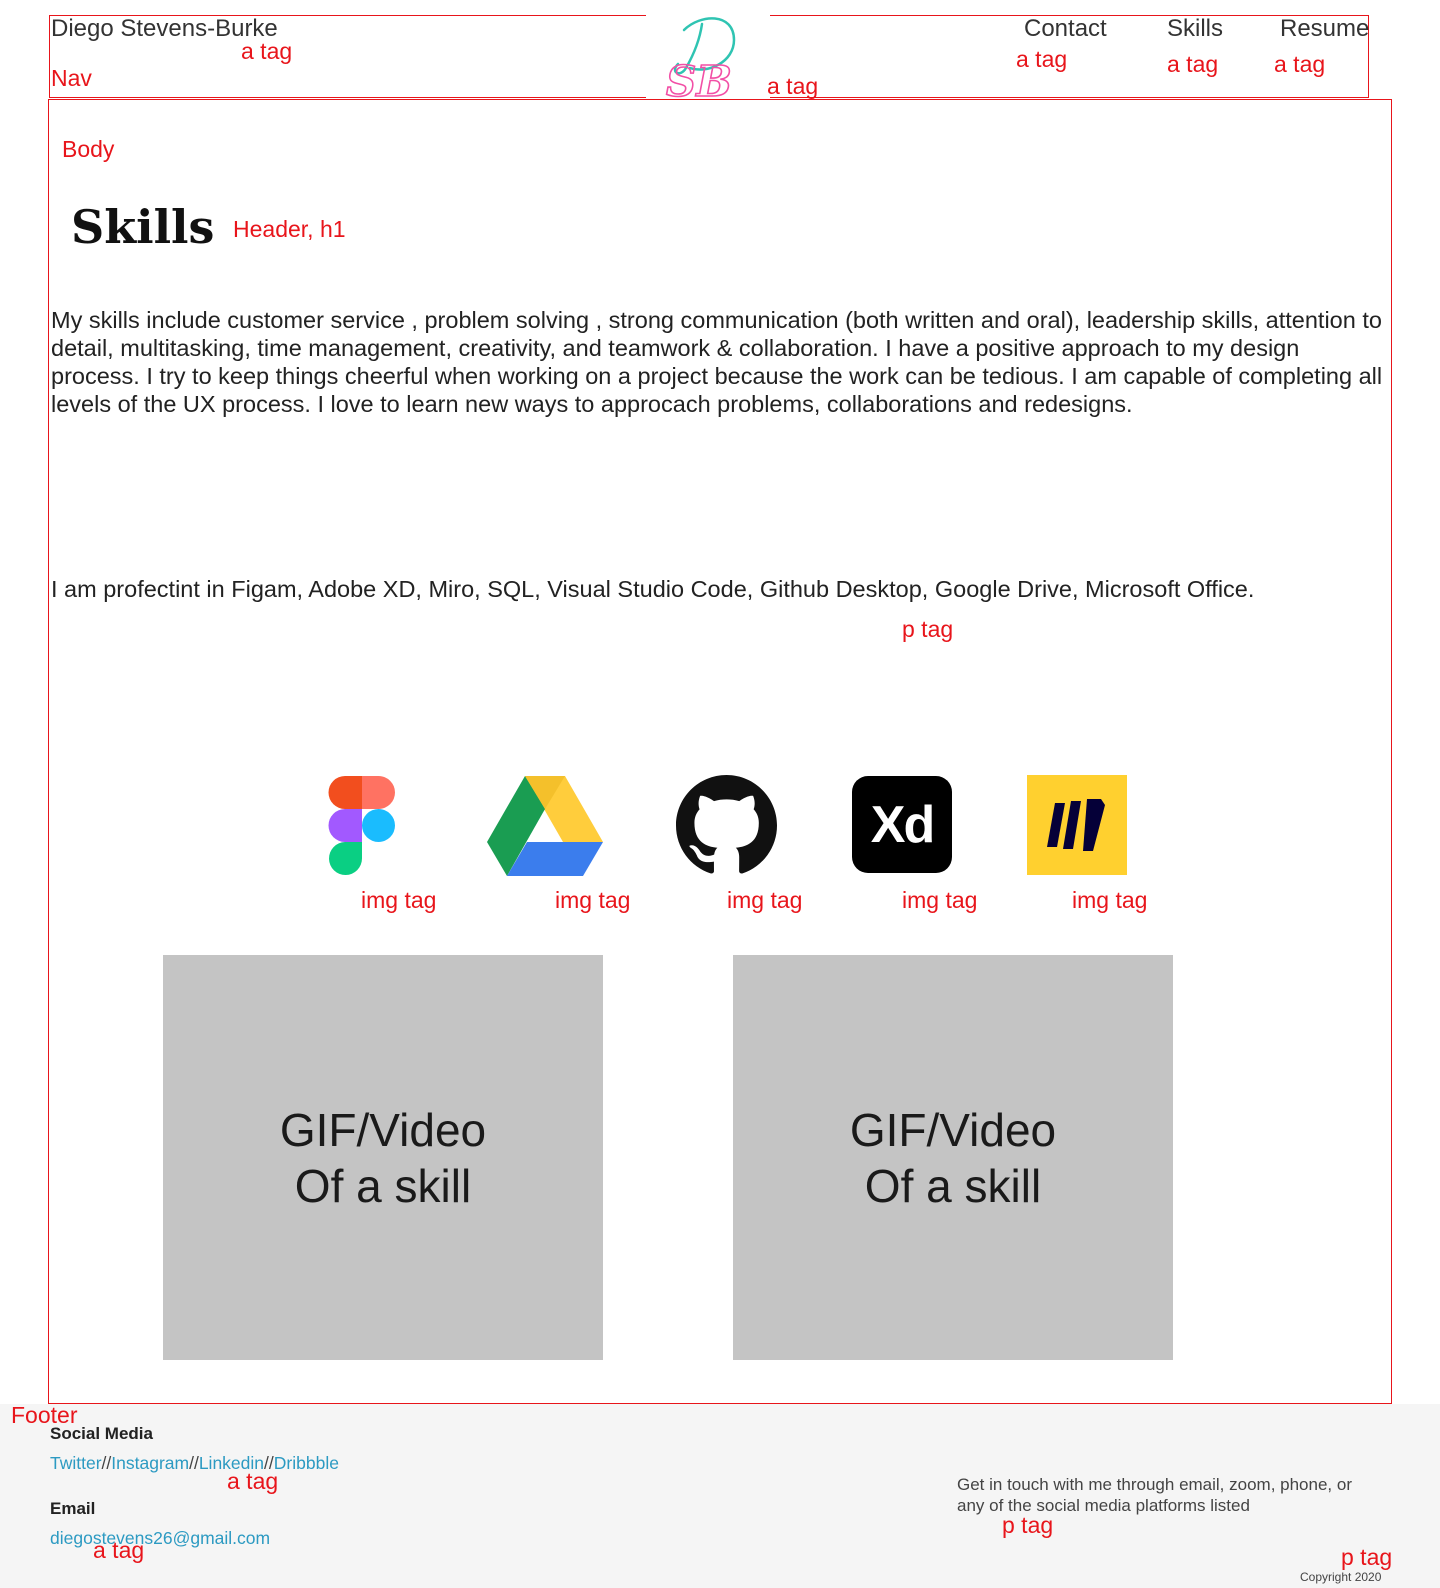  I want to click on annotation-a-tag-logo: a tag, so click(793, 86).